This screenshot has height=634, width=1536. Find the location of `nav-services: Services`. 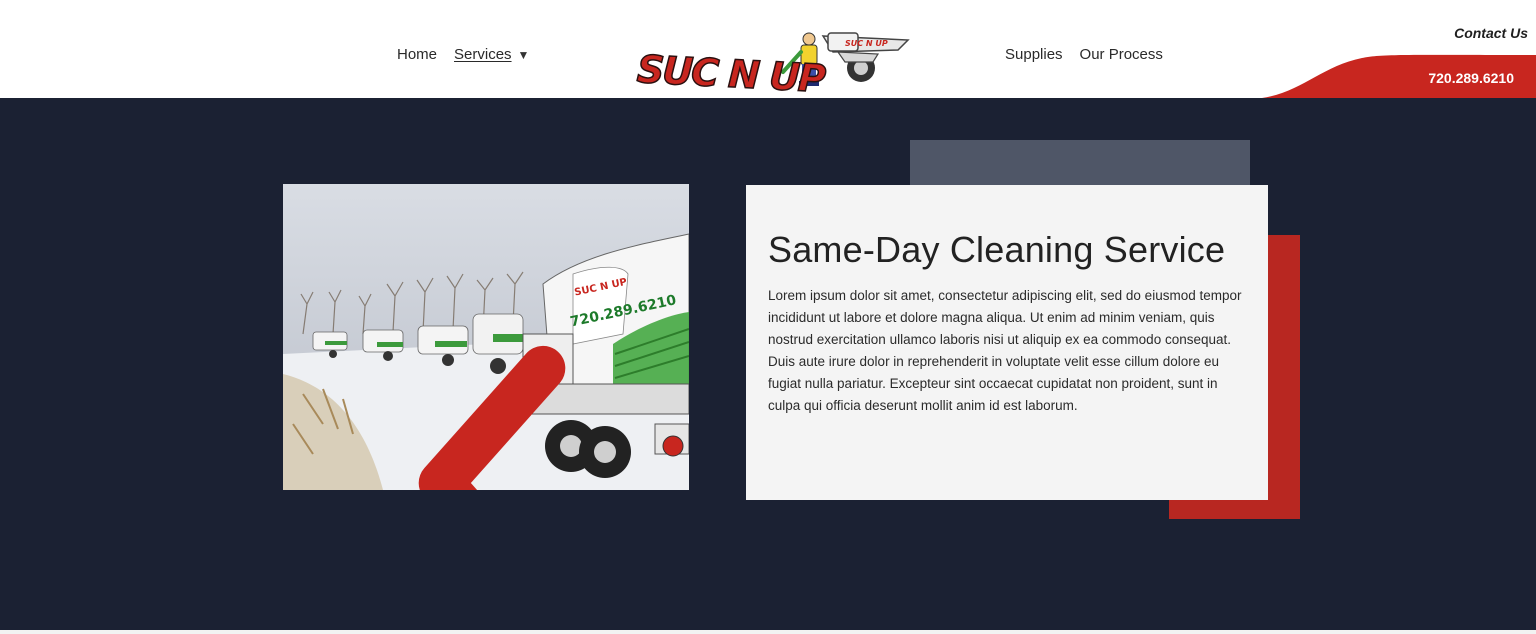

nav-services: Services is located at coordinates (483, 54).